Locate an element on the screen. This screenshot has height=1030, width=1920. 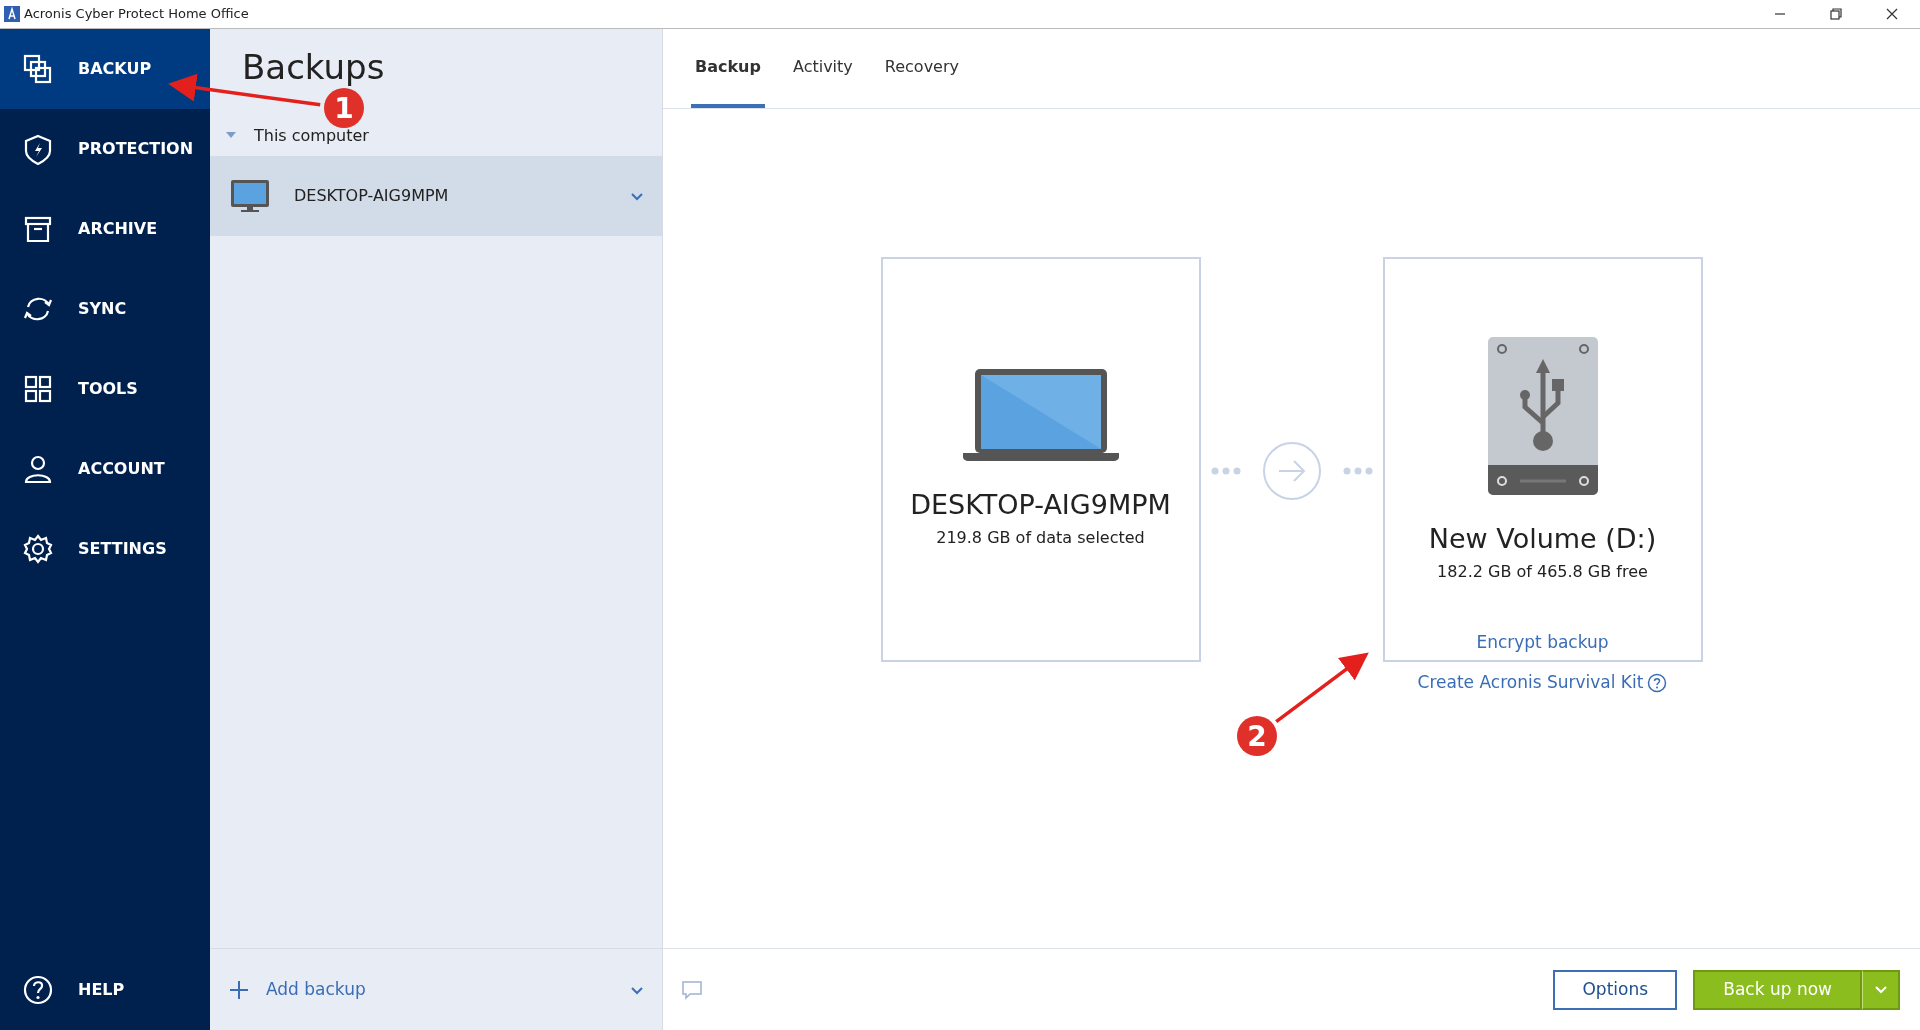
sidebar-item: TOOLS is located at coordinates (105, 389).